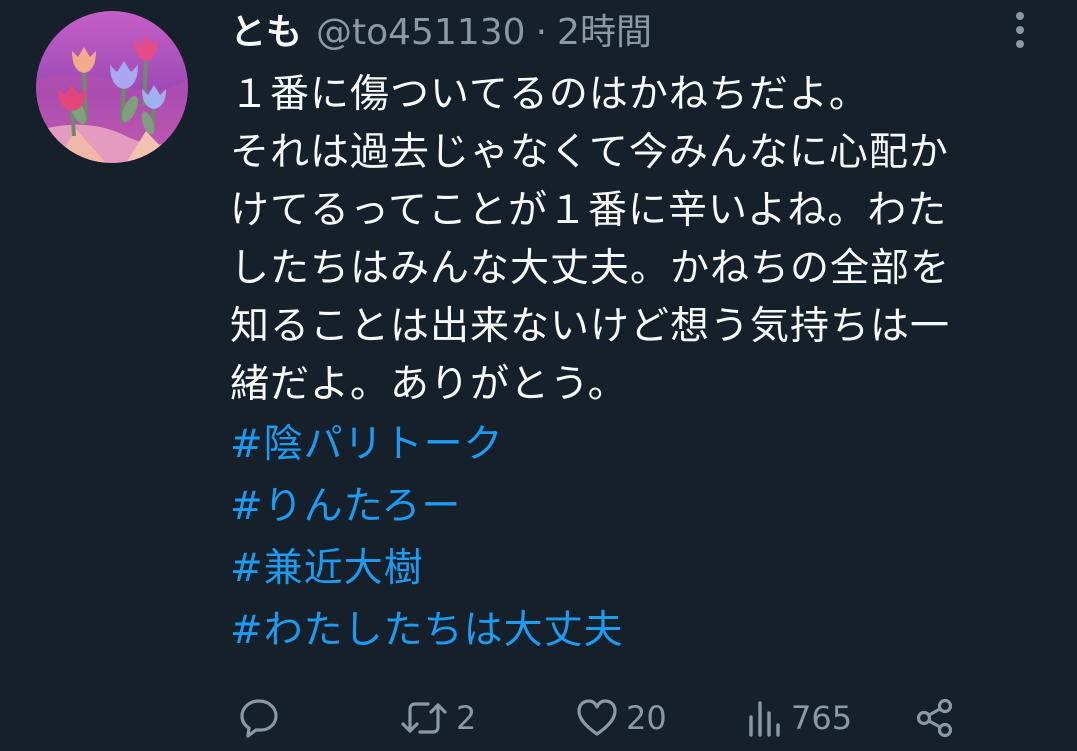 The height and width of the screenshot is (751, 1077). What do you see at coordinates (646, 718) in the screenshot?
I see `like-count: 20` at bounding box center [646, 718].